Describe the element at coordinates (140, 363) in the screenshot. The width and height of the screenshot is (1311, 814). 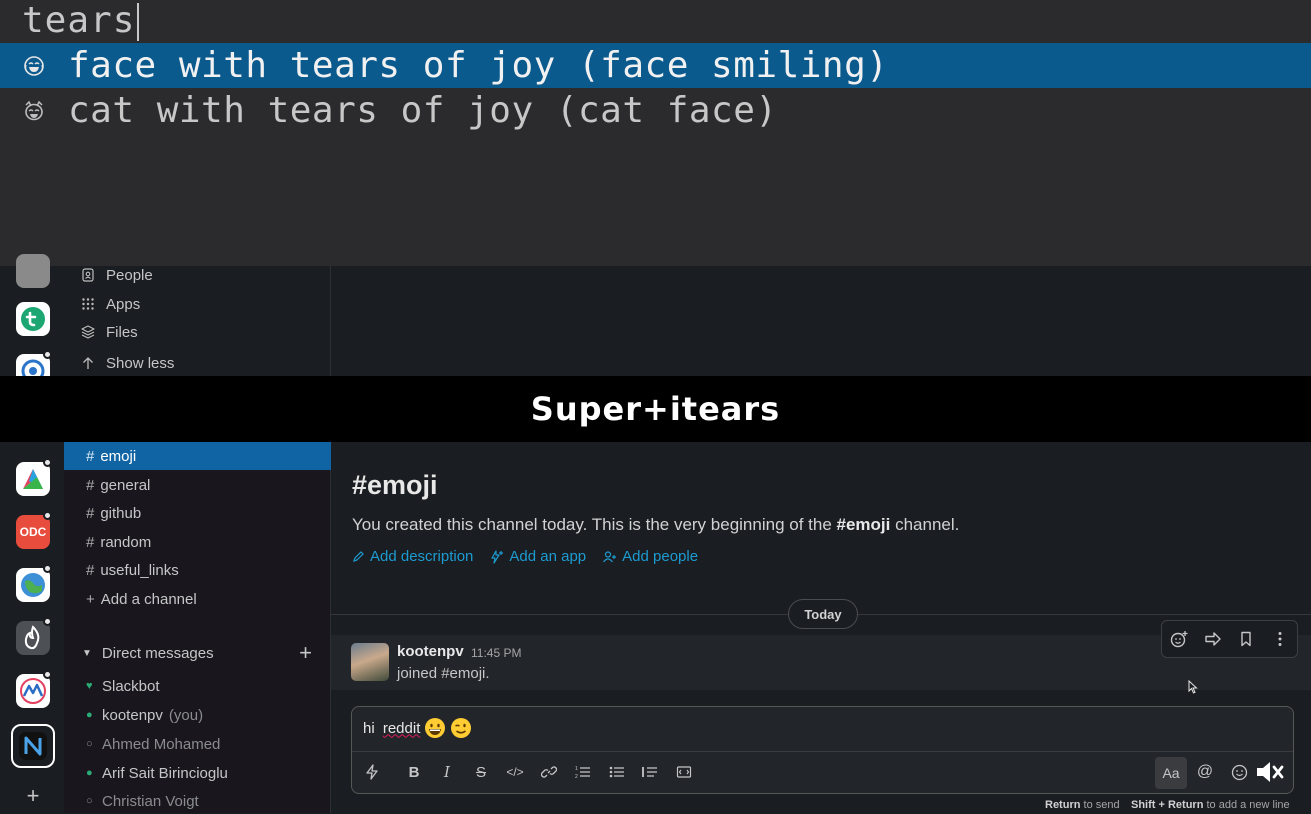
I see `sidebar-item-label: Show less` at that location.